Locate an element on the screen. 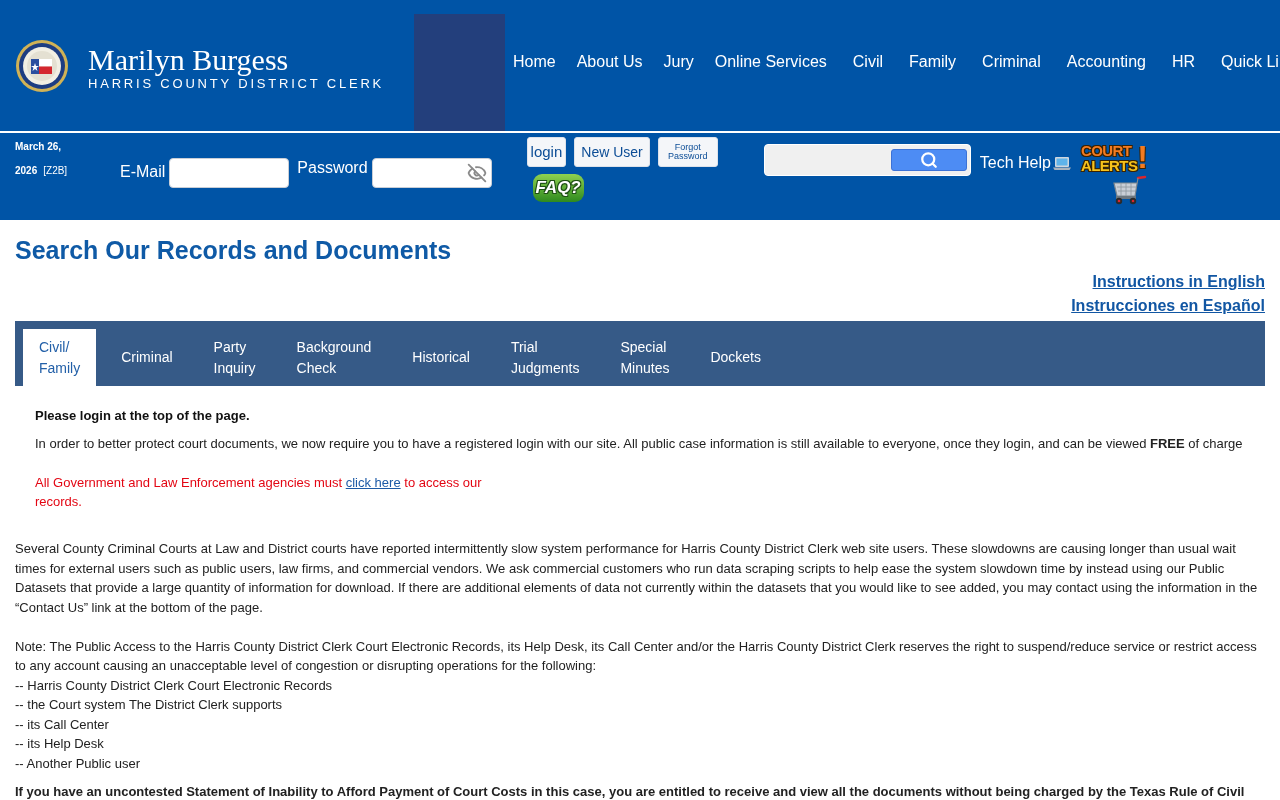 This screenshot has height=800, width=1280. site-title: Marilyn Burgess is located at coordinates (189, 60).